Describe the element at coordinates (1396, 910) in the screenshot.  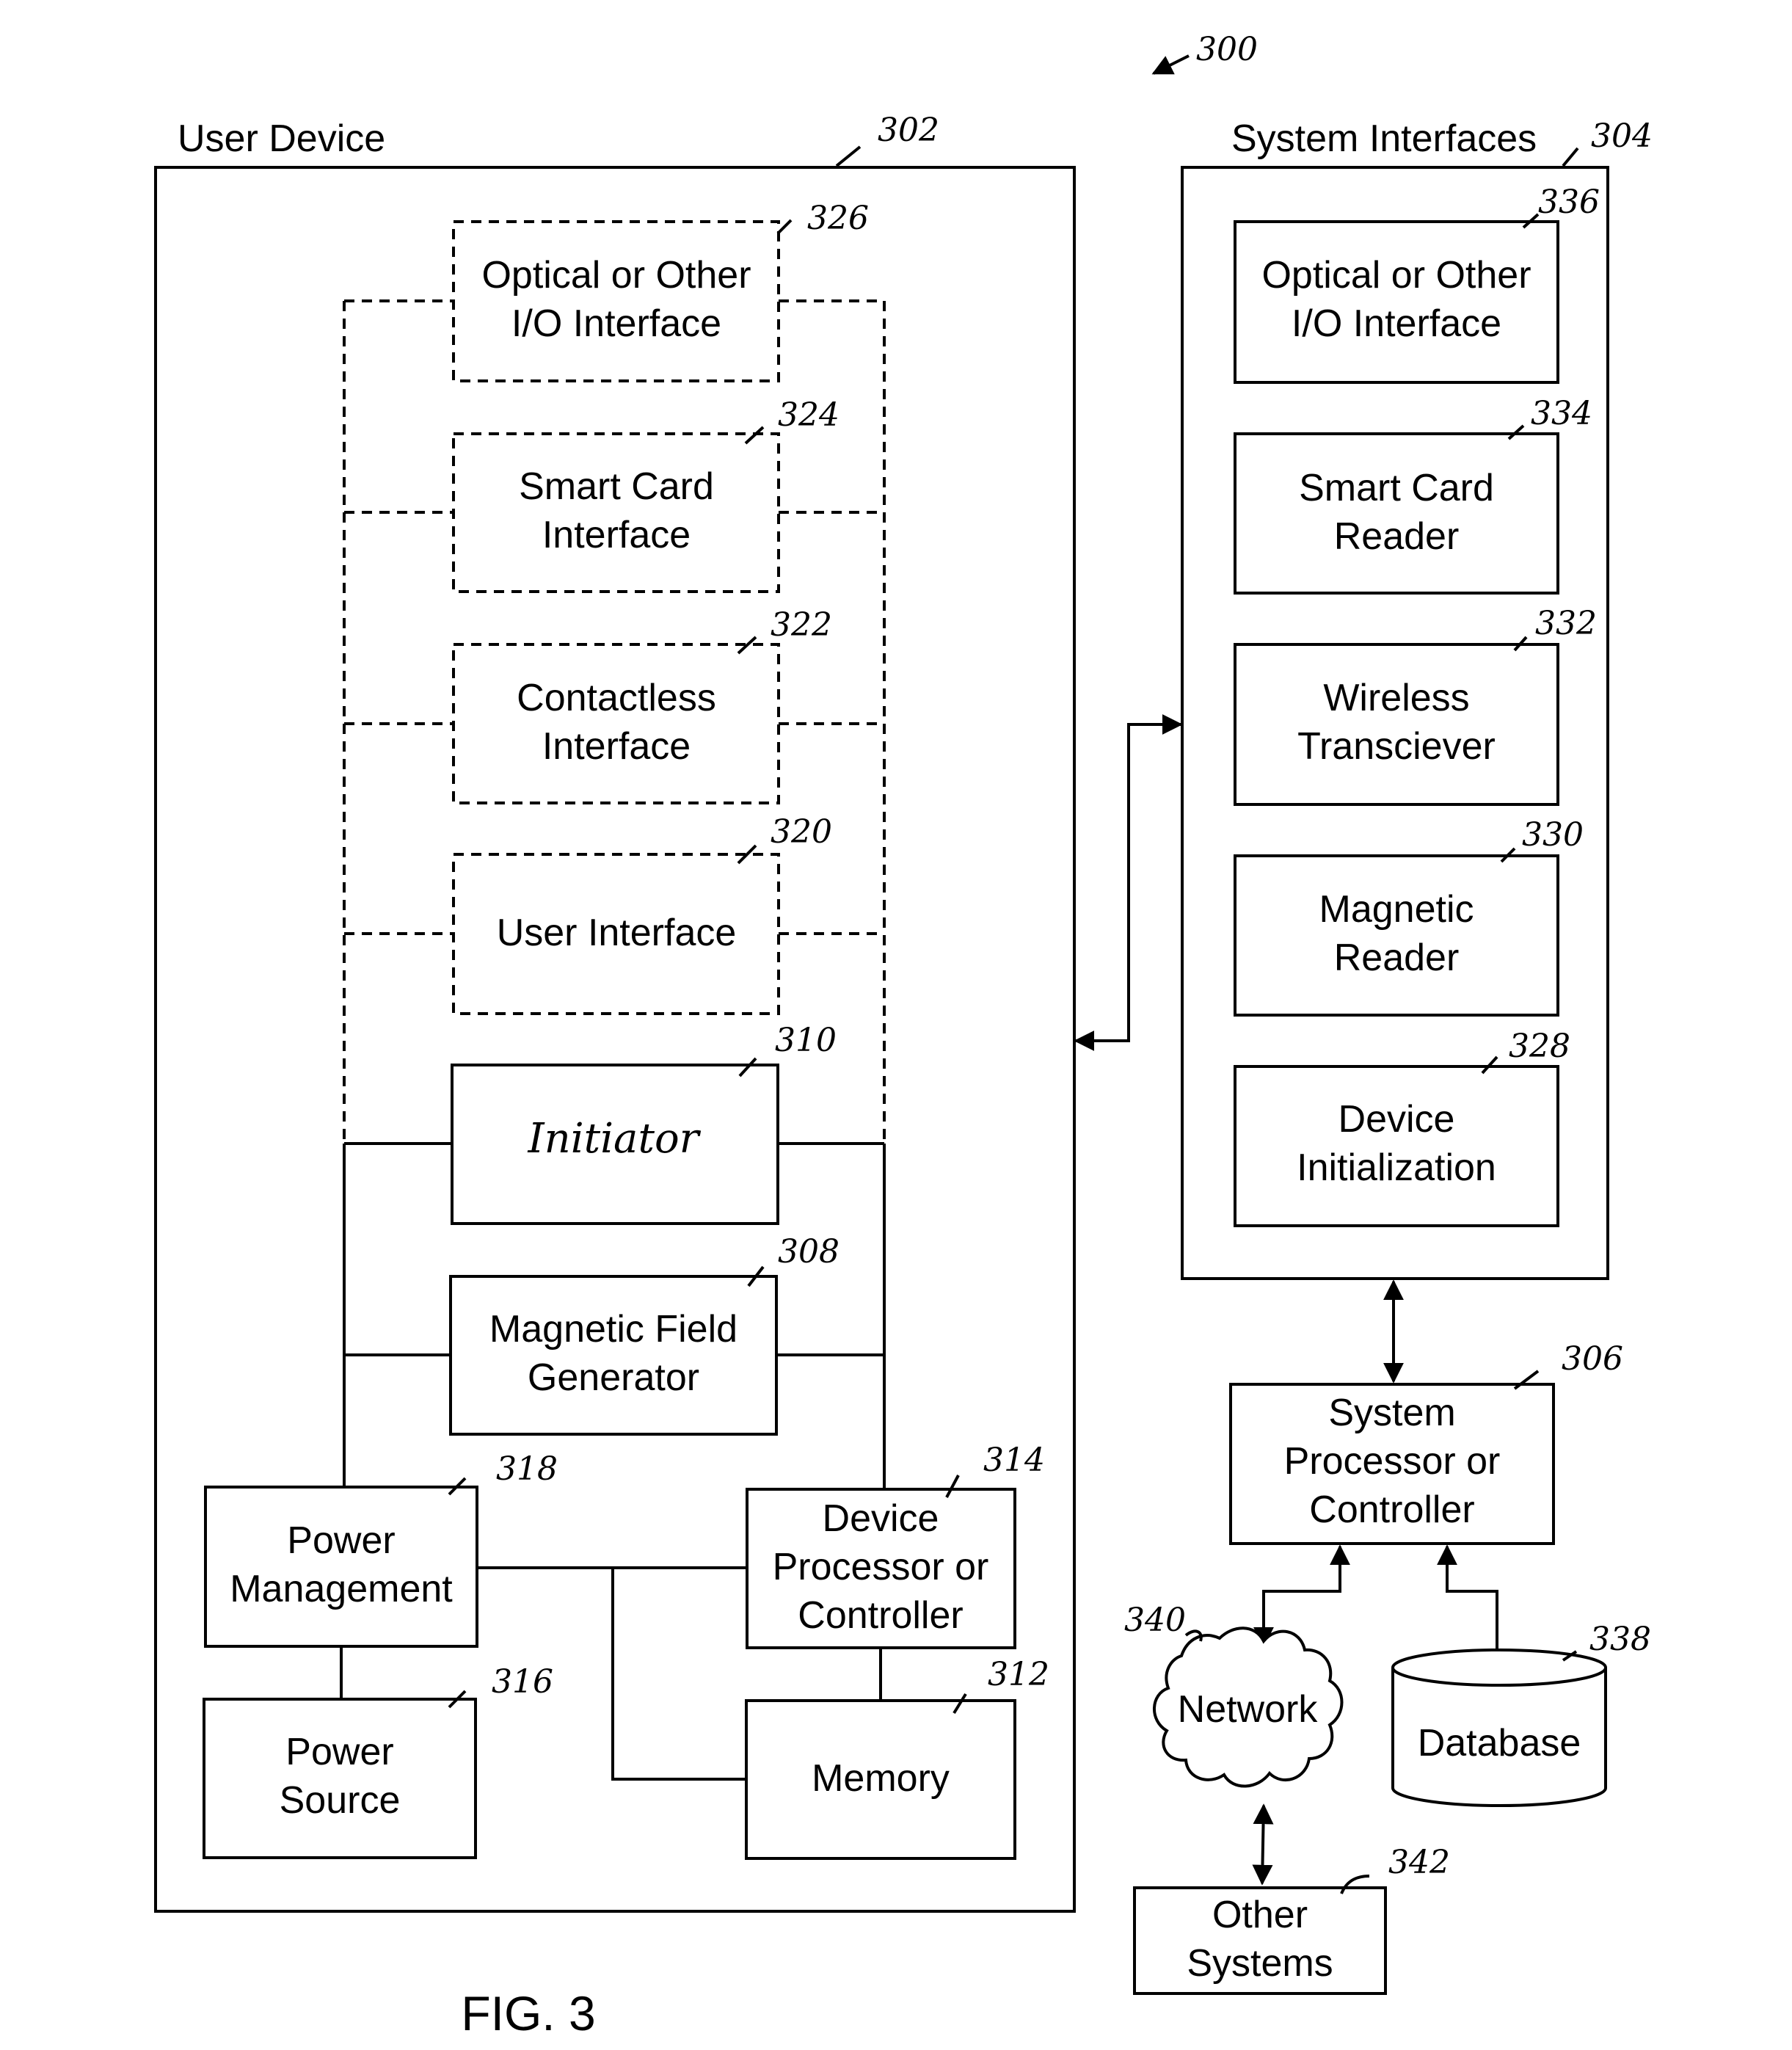
I see `label-line: Magnetic` at that location.